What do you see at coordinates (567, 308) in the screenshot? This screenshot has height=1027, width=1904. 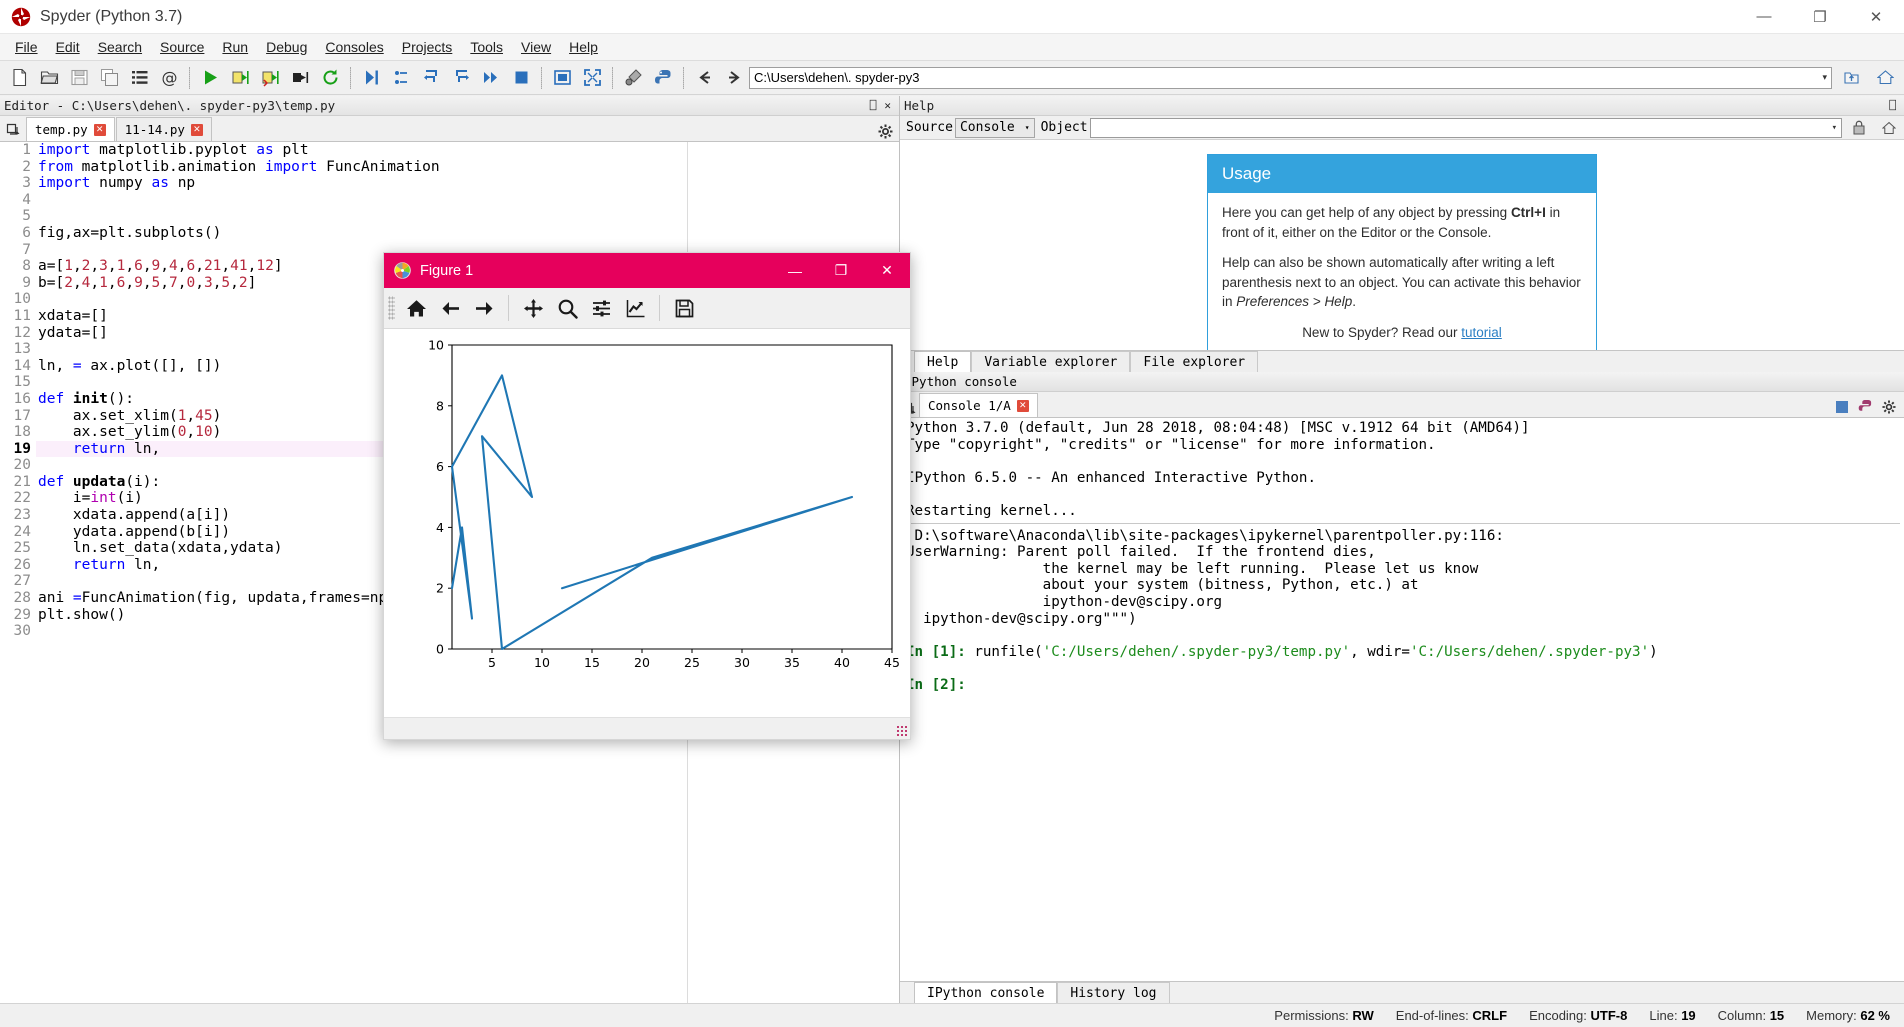 I see `zoom-icon` at bounding box center [567, 308].